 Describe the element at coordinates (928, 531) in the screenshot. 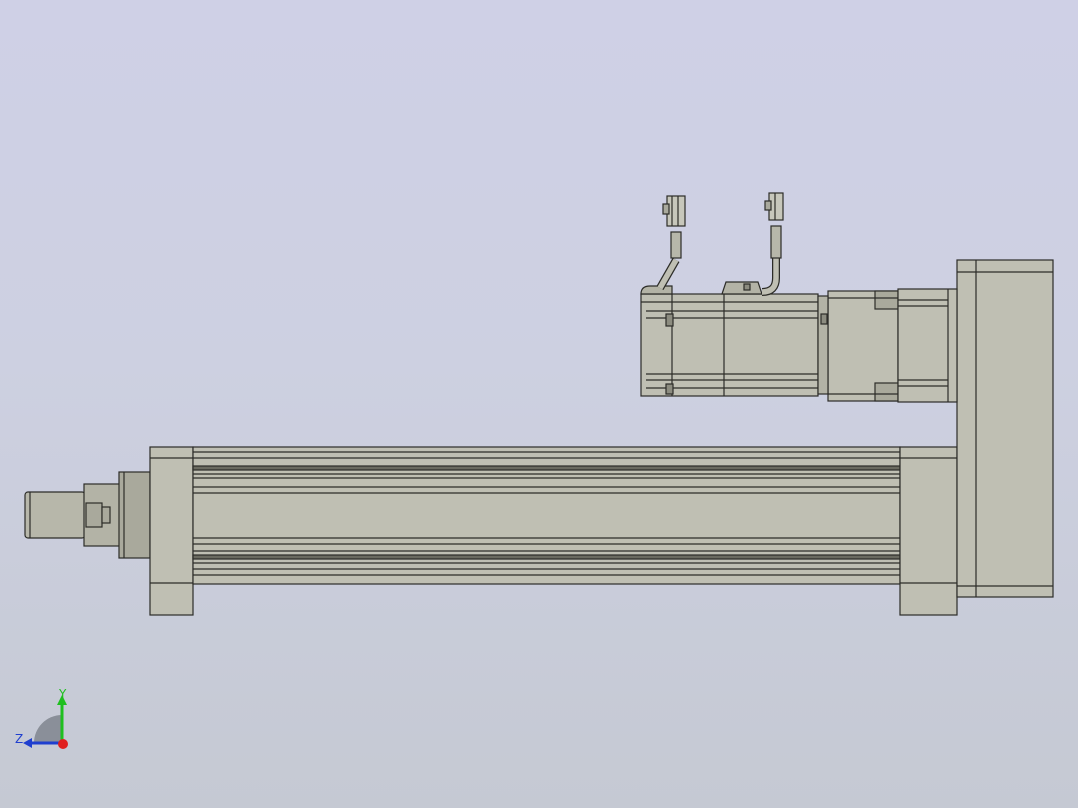

I see `rear-end-block` at that location.